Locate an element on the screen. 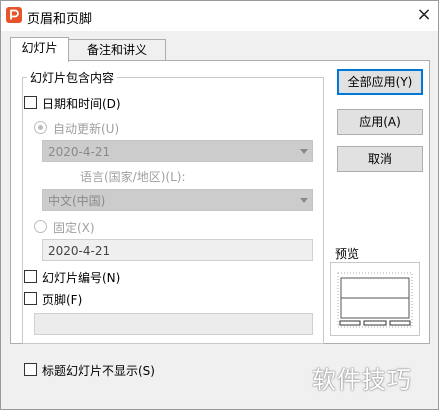  footer-text-input is located at coordinates (173, 324).